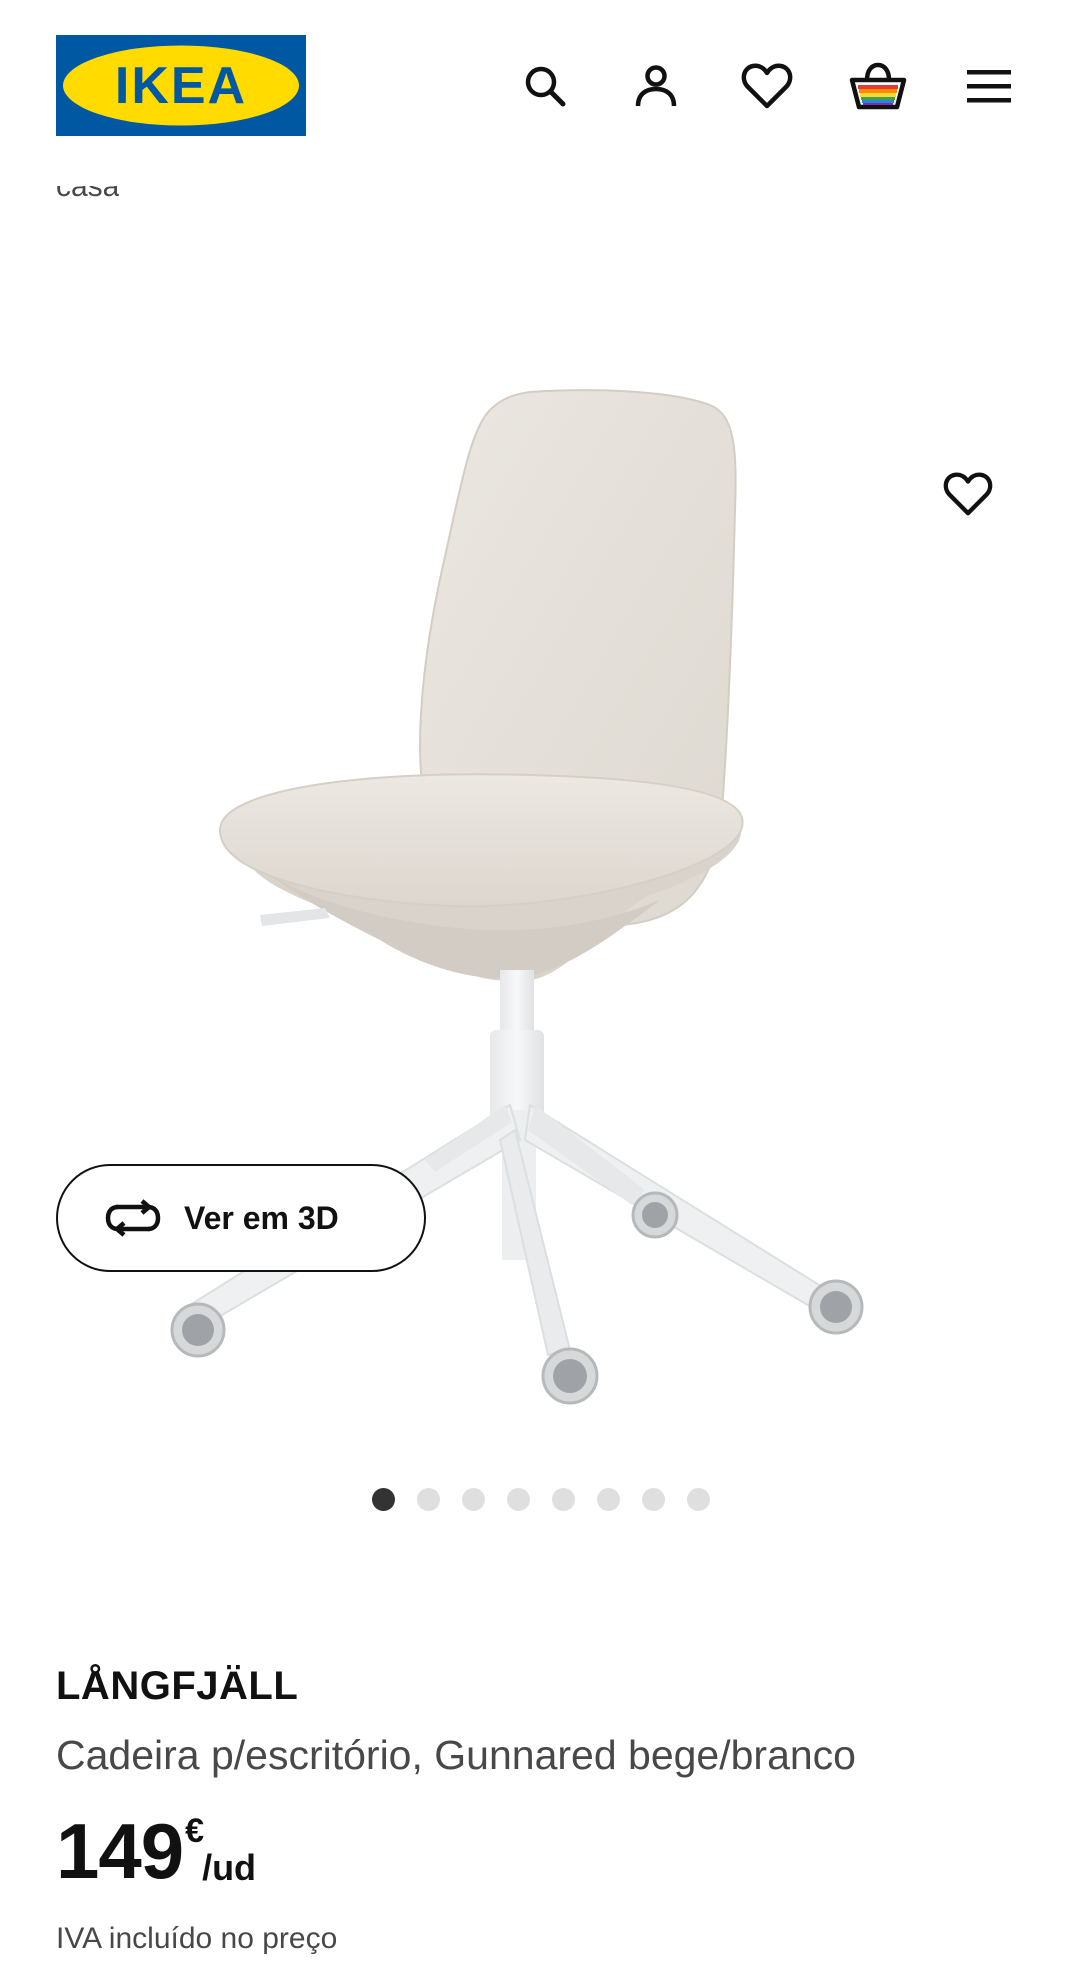 The image size is (1080, 1988). What do you see at coordinates (989, 86) in the screenshot?
I see `menu-icon` at bounding box center [989, 86].